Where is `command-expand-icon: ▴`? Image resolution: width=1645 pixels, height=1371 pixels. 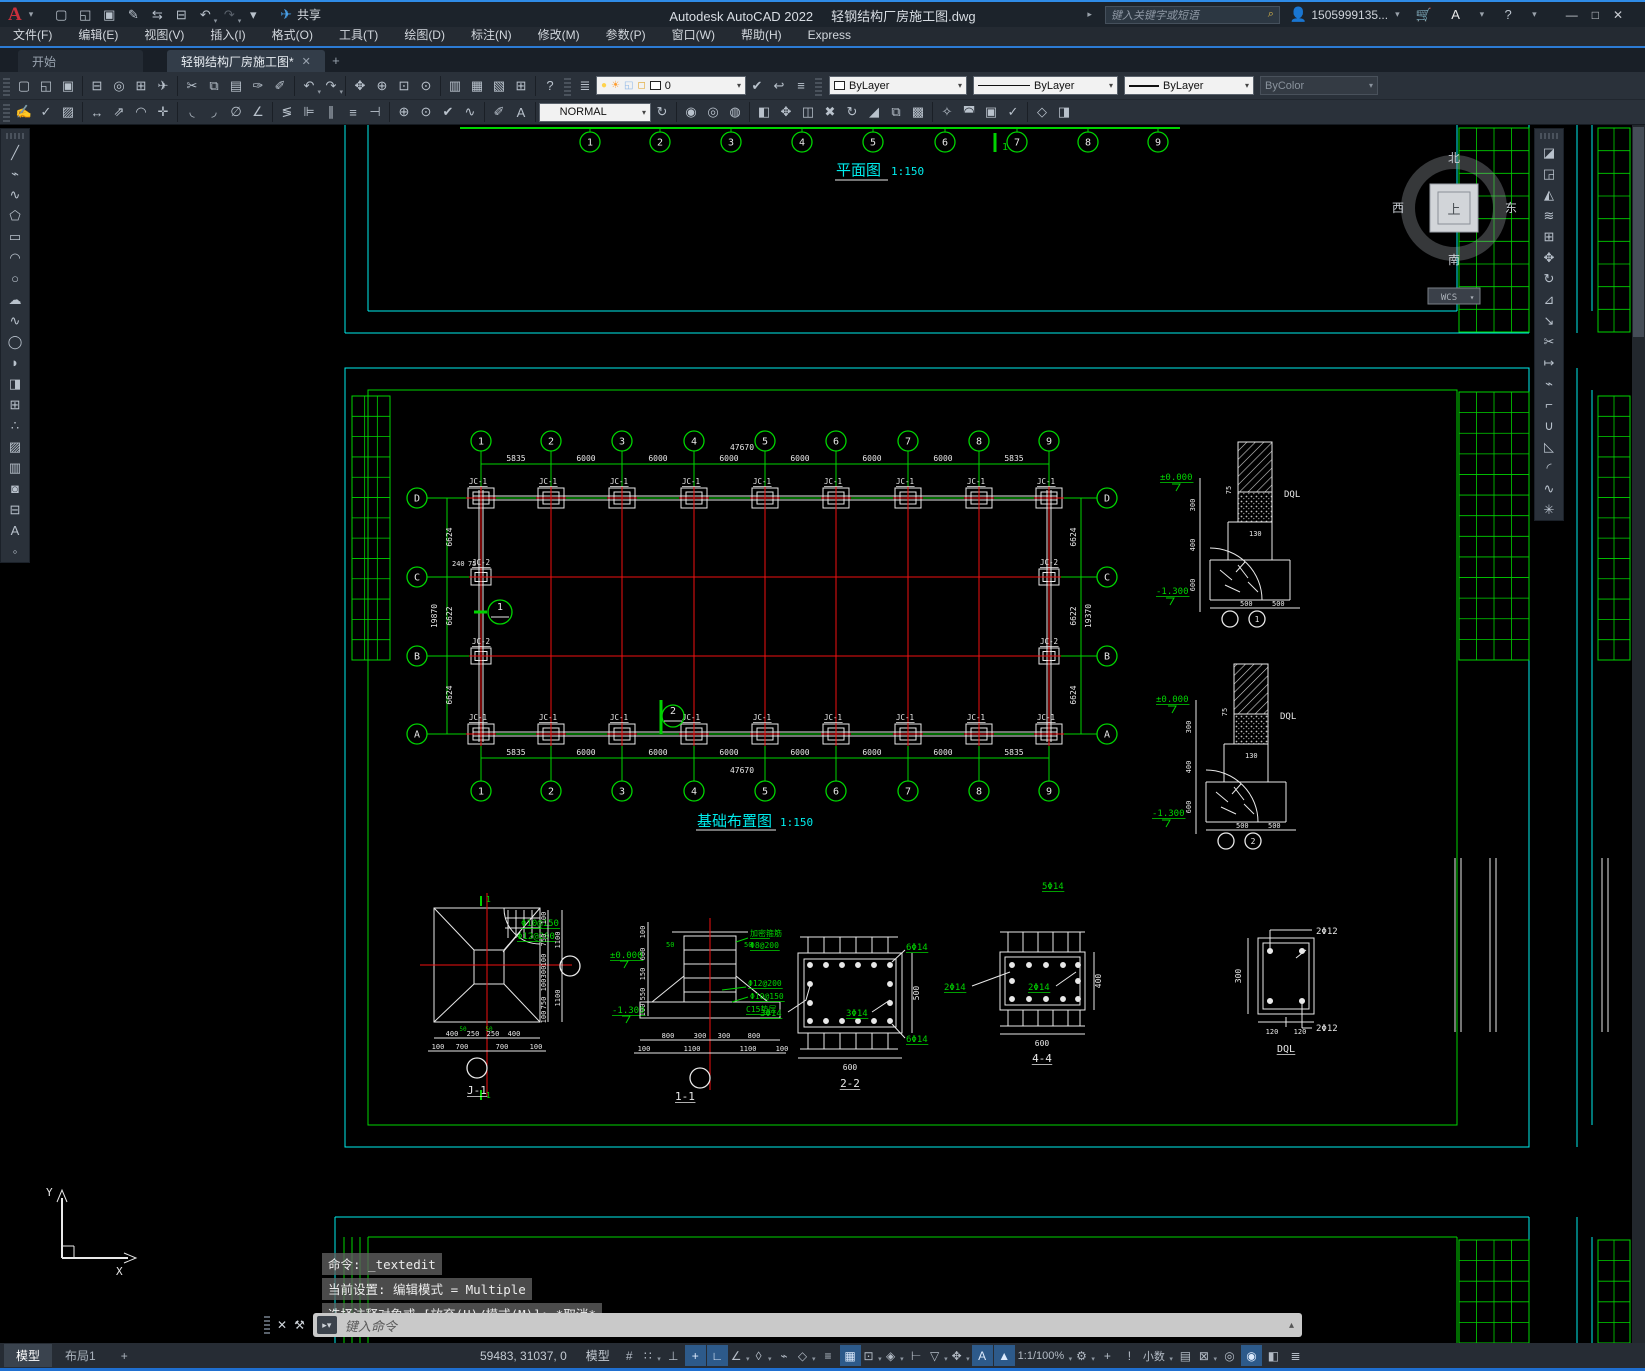 command-expand-icon: ▴ is located at coordinates (1291, 1325).